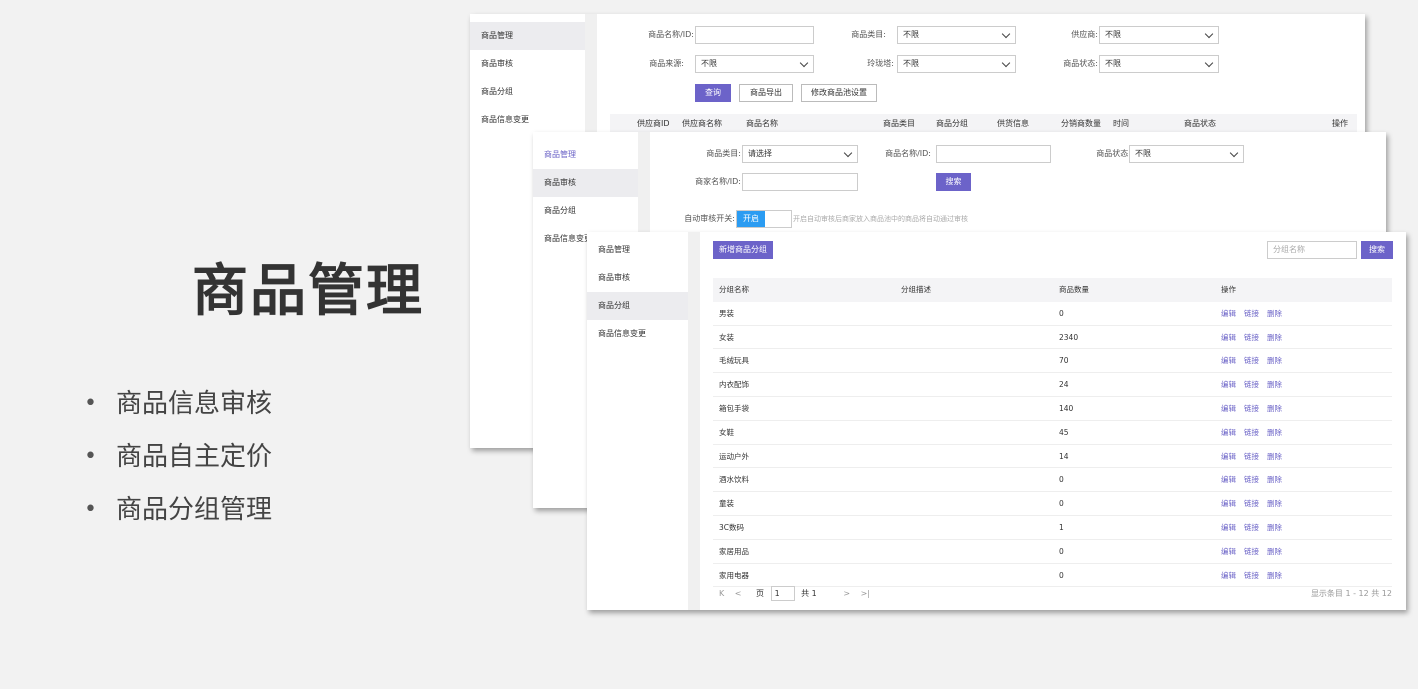 The image size is (1418, 689). Describe the element at coordinates (721, 593) in the screenshot. I see `first-page-button: K` at that location.